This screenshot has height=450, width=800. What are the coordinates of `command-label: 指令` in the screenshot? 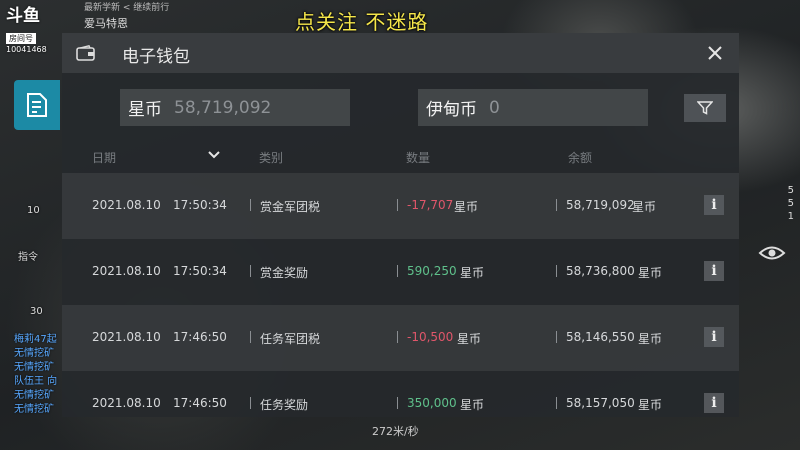 It's located at (28, 257).